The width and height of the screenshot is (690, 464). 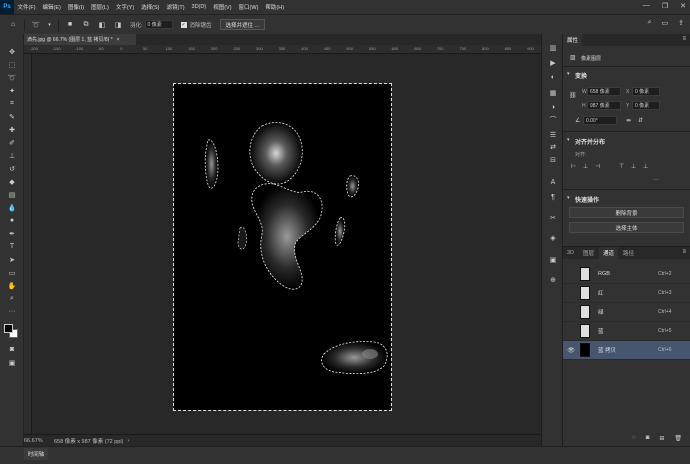 What do you see at coordinates (621, 166) in the screenshot?
I see `align-top-icon: ⊤` at bounding box center [621, 166].